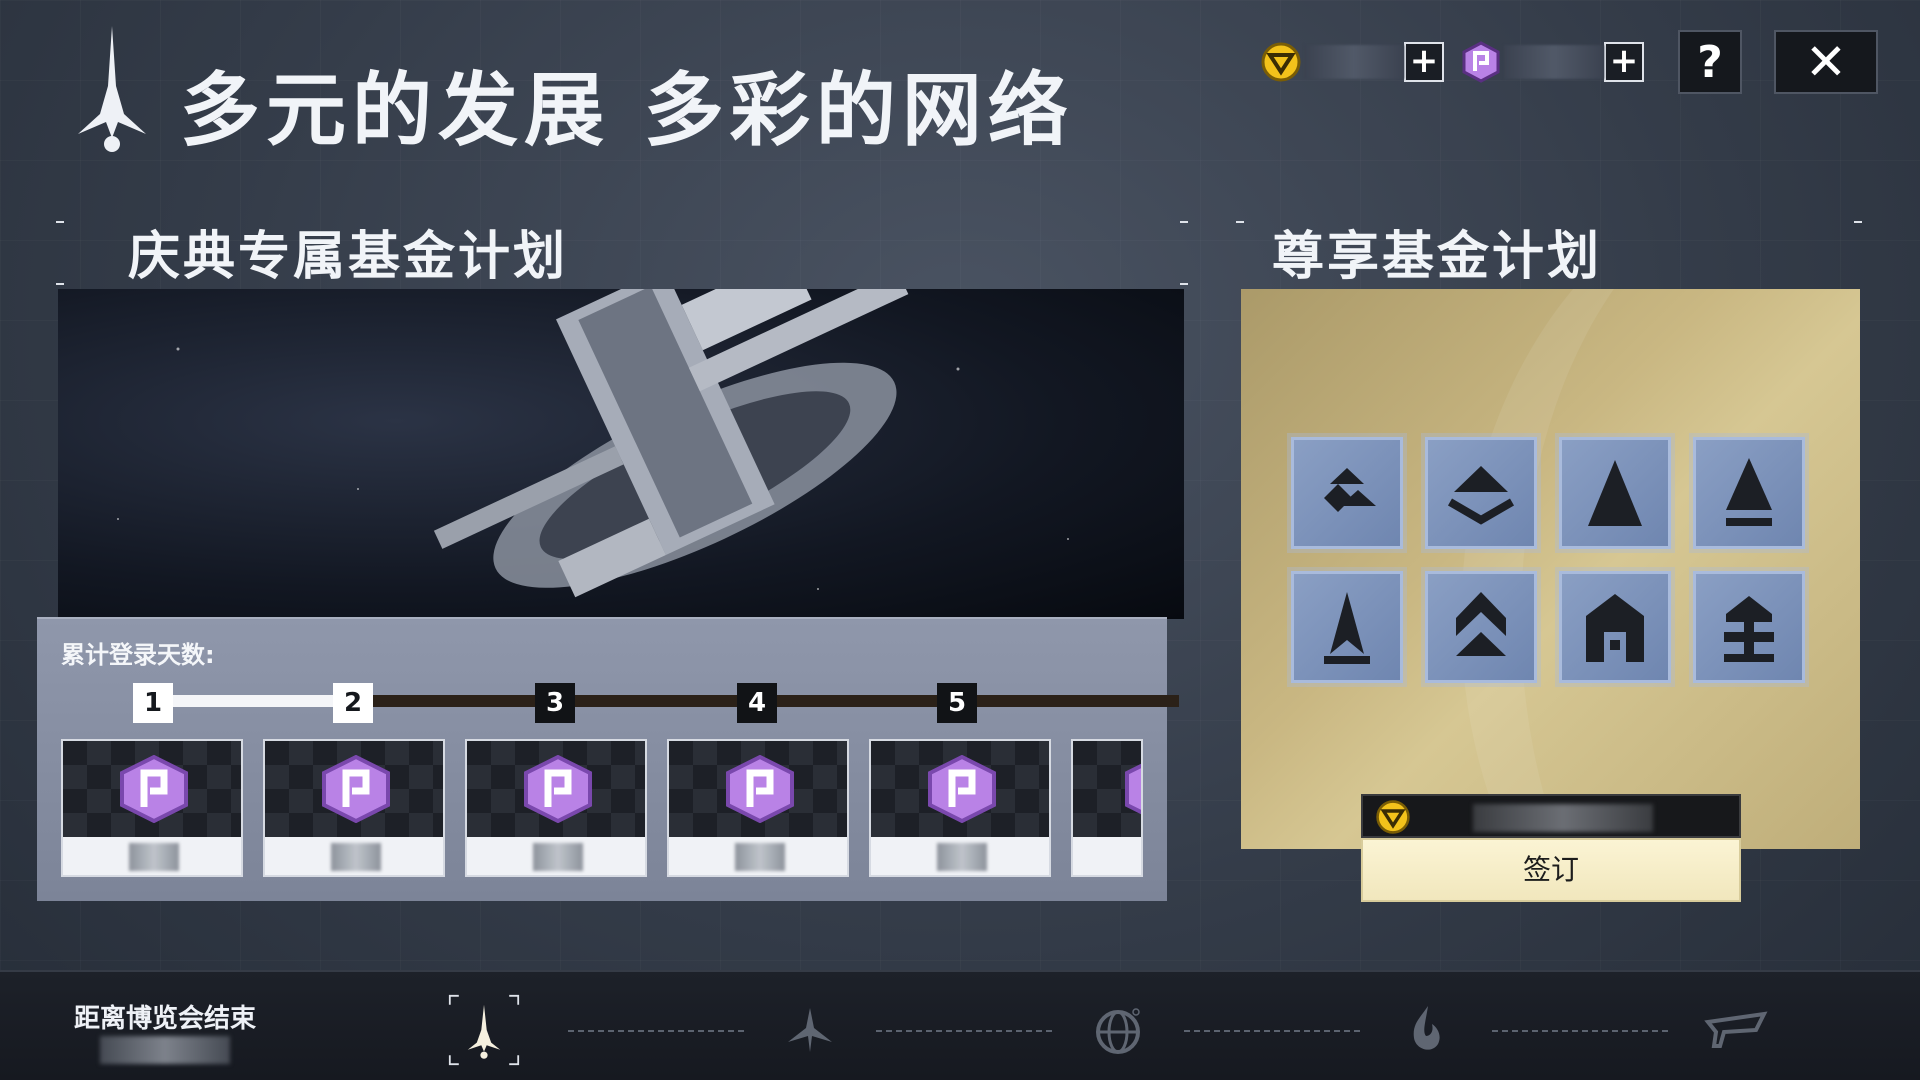  Describe the element at coordinates (1481, 495) in the screenshot. I see `rank-diamond-icon` at that location.